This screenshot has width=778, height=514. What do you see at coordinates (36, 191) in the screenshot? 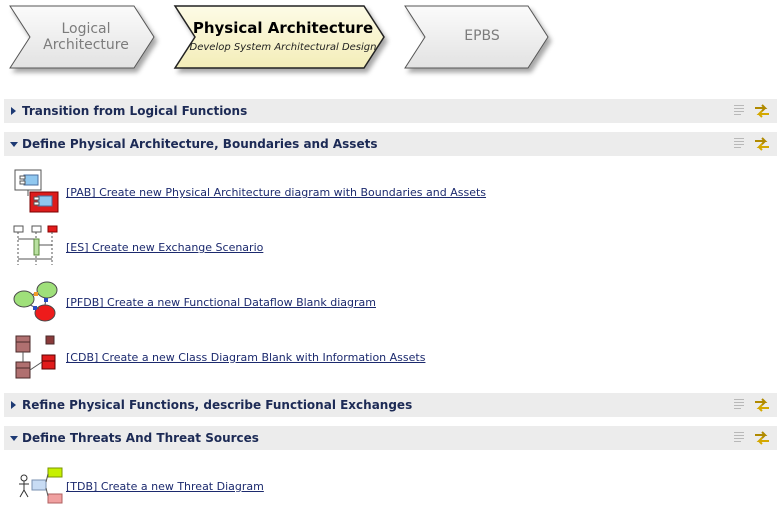
I see `physical-architecture-diagram-icon` at bounding box center [36, 191].